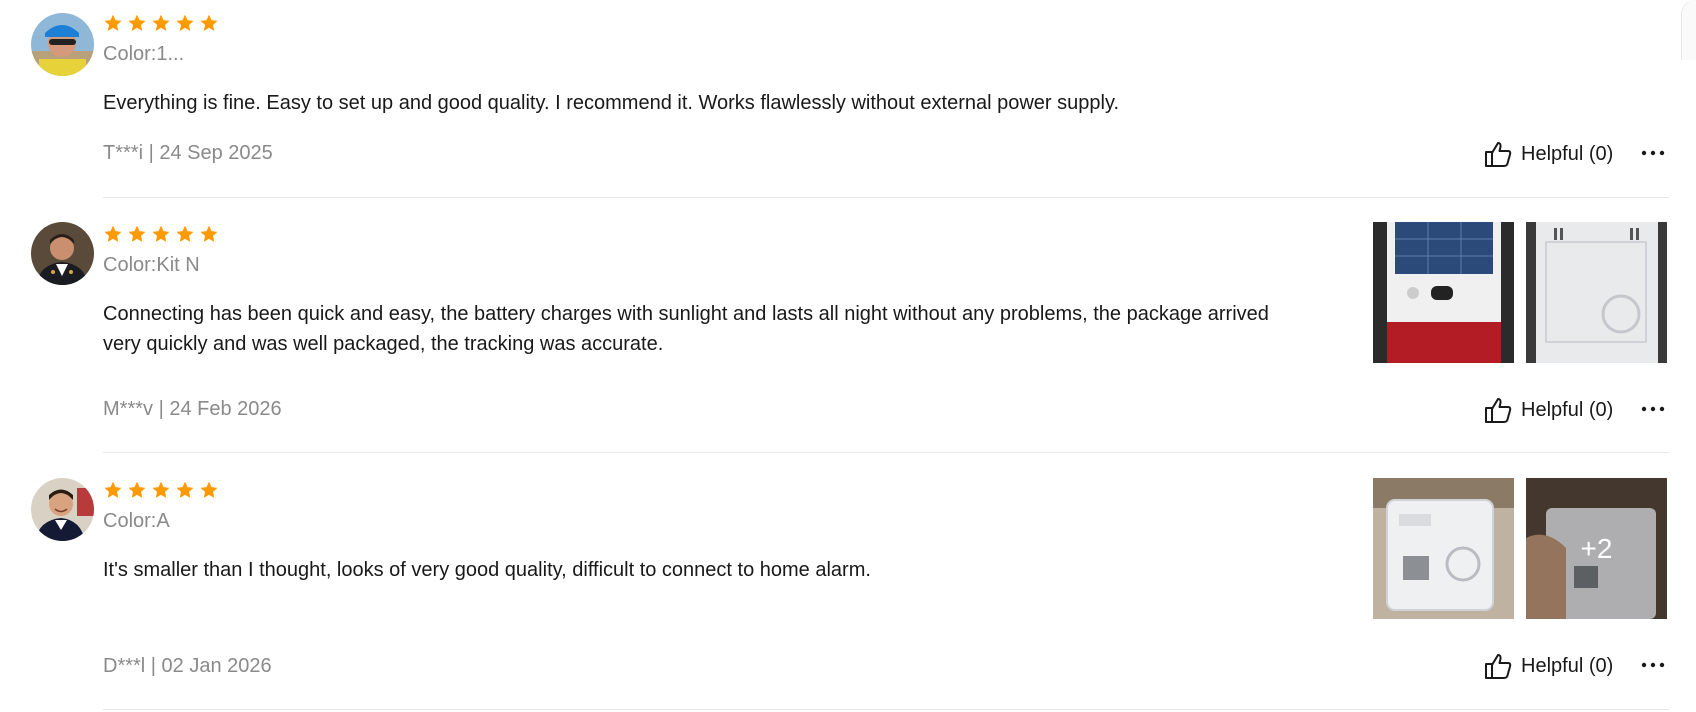 The width and height of the screenshot is (1696, 712). What do you see at coordinates (192, 409) in the screenshot?
I see `review-author-date: M***v | 24 Feb 2026` at bounding box center [192, 409].